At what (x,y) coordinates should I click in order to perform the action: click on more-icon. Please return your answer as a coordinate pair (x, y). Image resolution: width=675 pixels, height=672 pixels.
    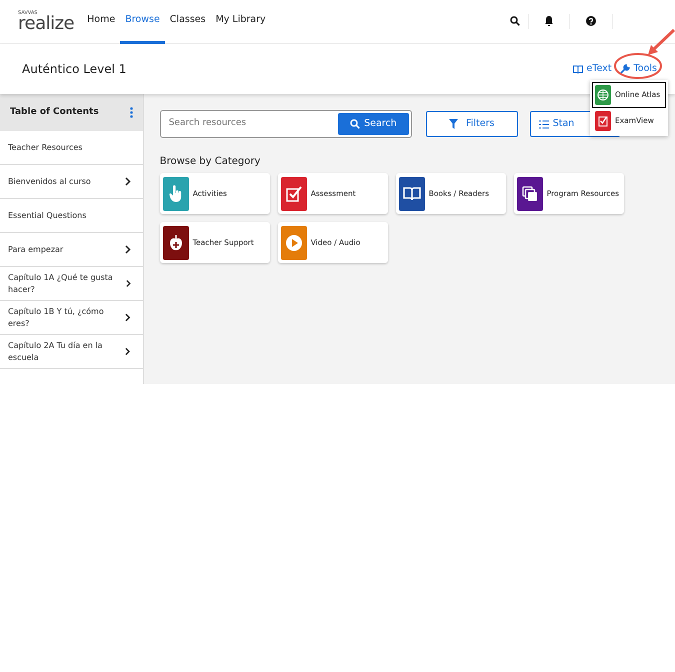
    Looking at the image, I should click on (131, 112).